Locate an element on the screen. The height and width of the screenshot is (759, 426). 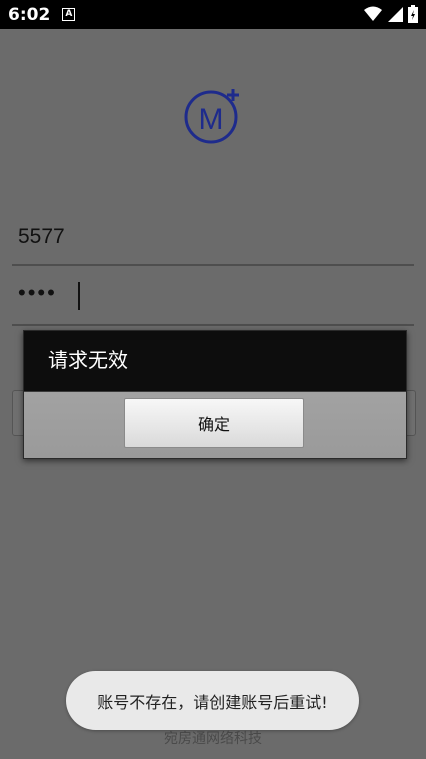
signal-icon is located at coordinates (395, 14).